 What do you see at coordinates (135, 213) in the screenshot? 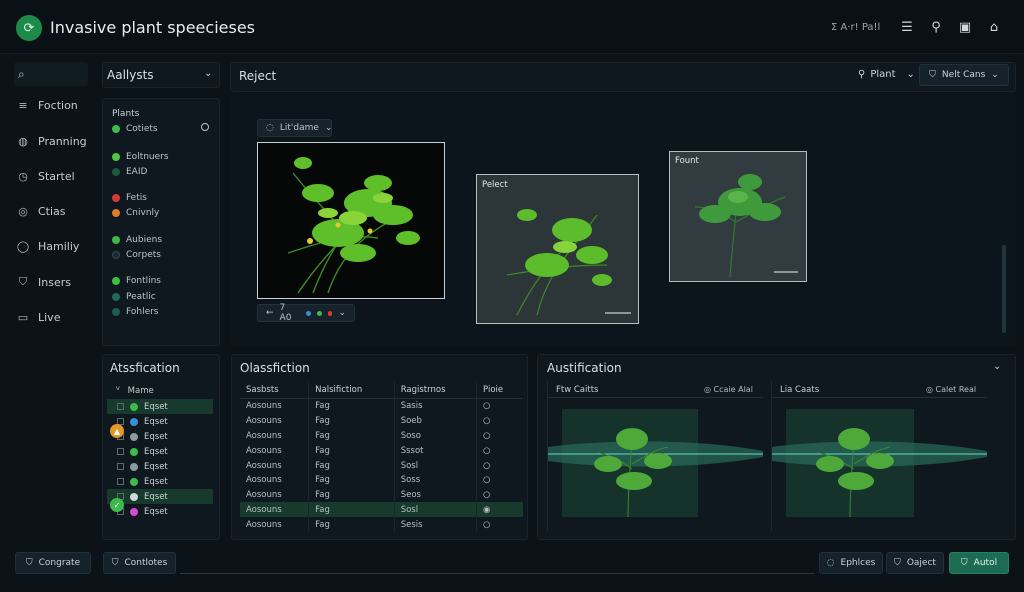
I see `legend-item: Cnivnly` at bounding box center [135, 213].